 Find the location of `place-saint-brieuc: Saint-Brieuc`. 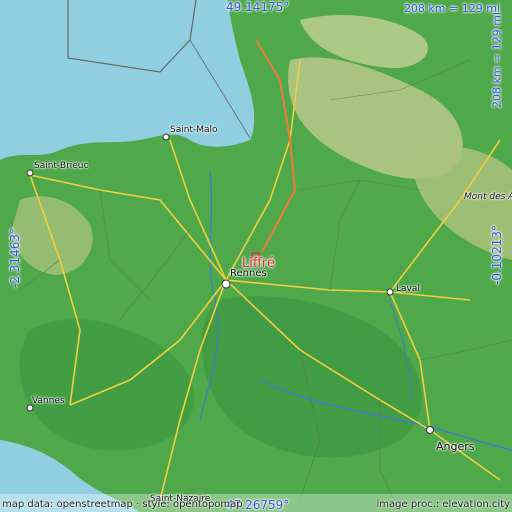

place-saint-brieuc: Saint-Brieuc is located at coordinates (61, 166).